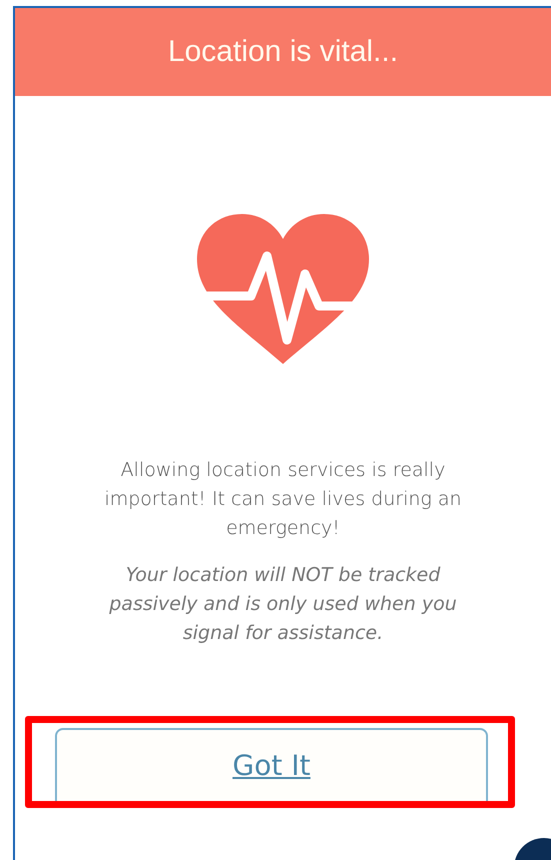 The image size is (551, 860). Describe the element at coordinates (283, 499) in the screenshot. I see `message-text: Allowing location services is really important! It can save lives during an emergency!` at that location.